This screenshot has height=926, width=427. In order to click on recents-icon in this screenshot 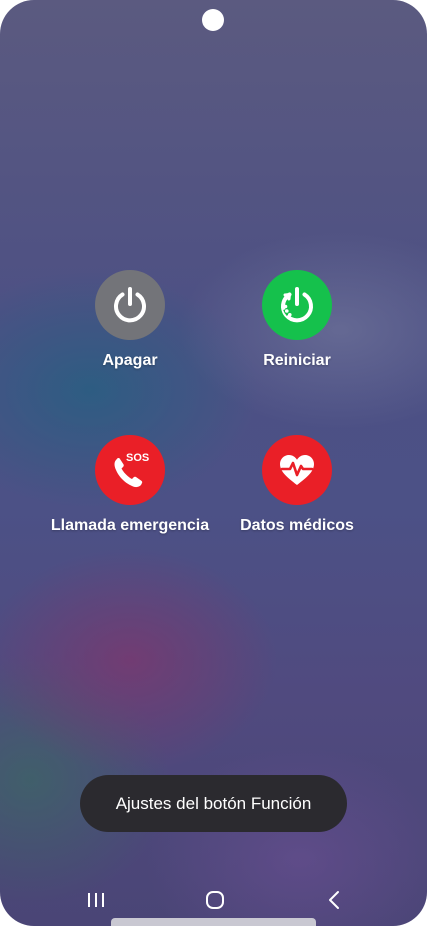, I will do `click(96, 900)`.